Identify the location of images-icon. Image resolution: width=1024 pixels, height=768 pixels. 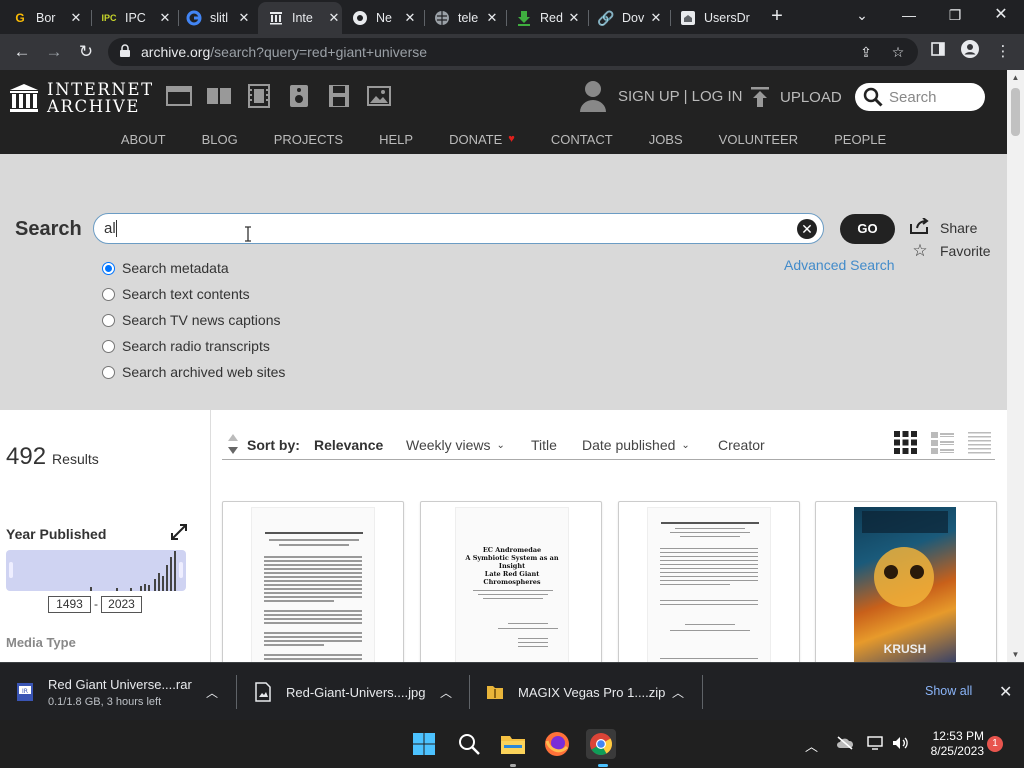
(379, 96).